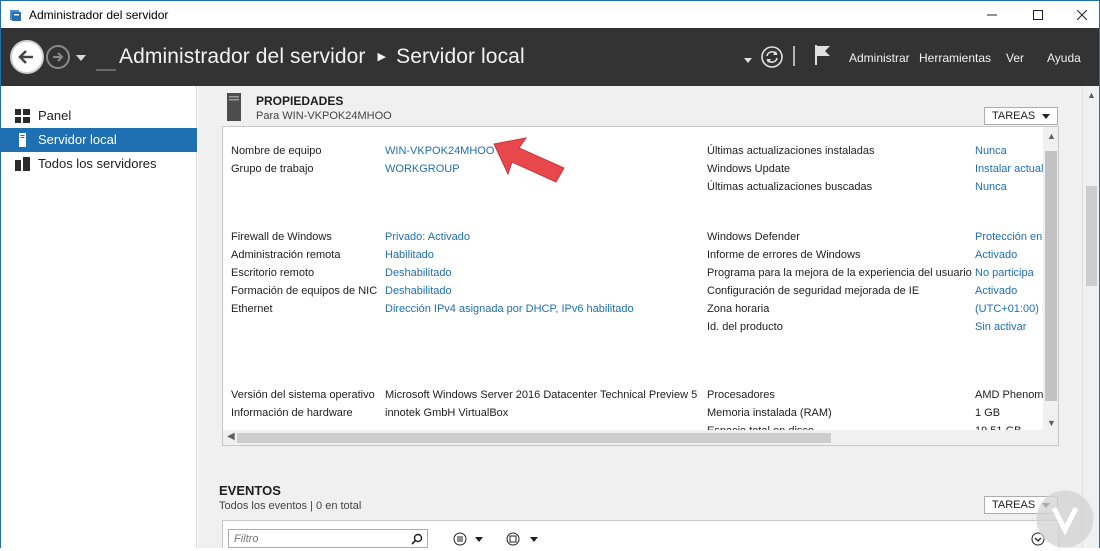  I want to click on timezone-link: (UTC+01:00) B, so click(1012, 309).